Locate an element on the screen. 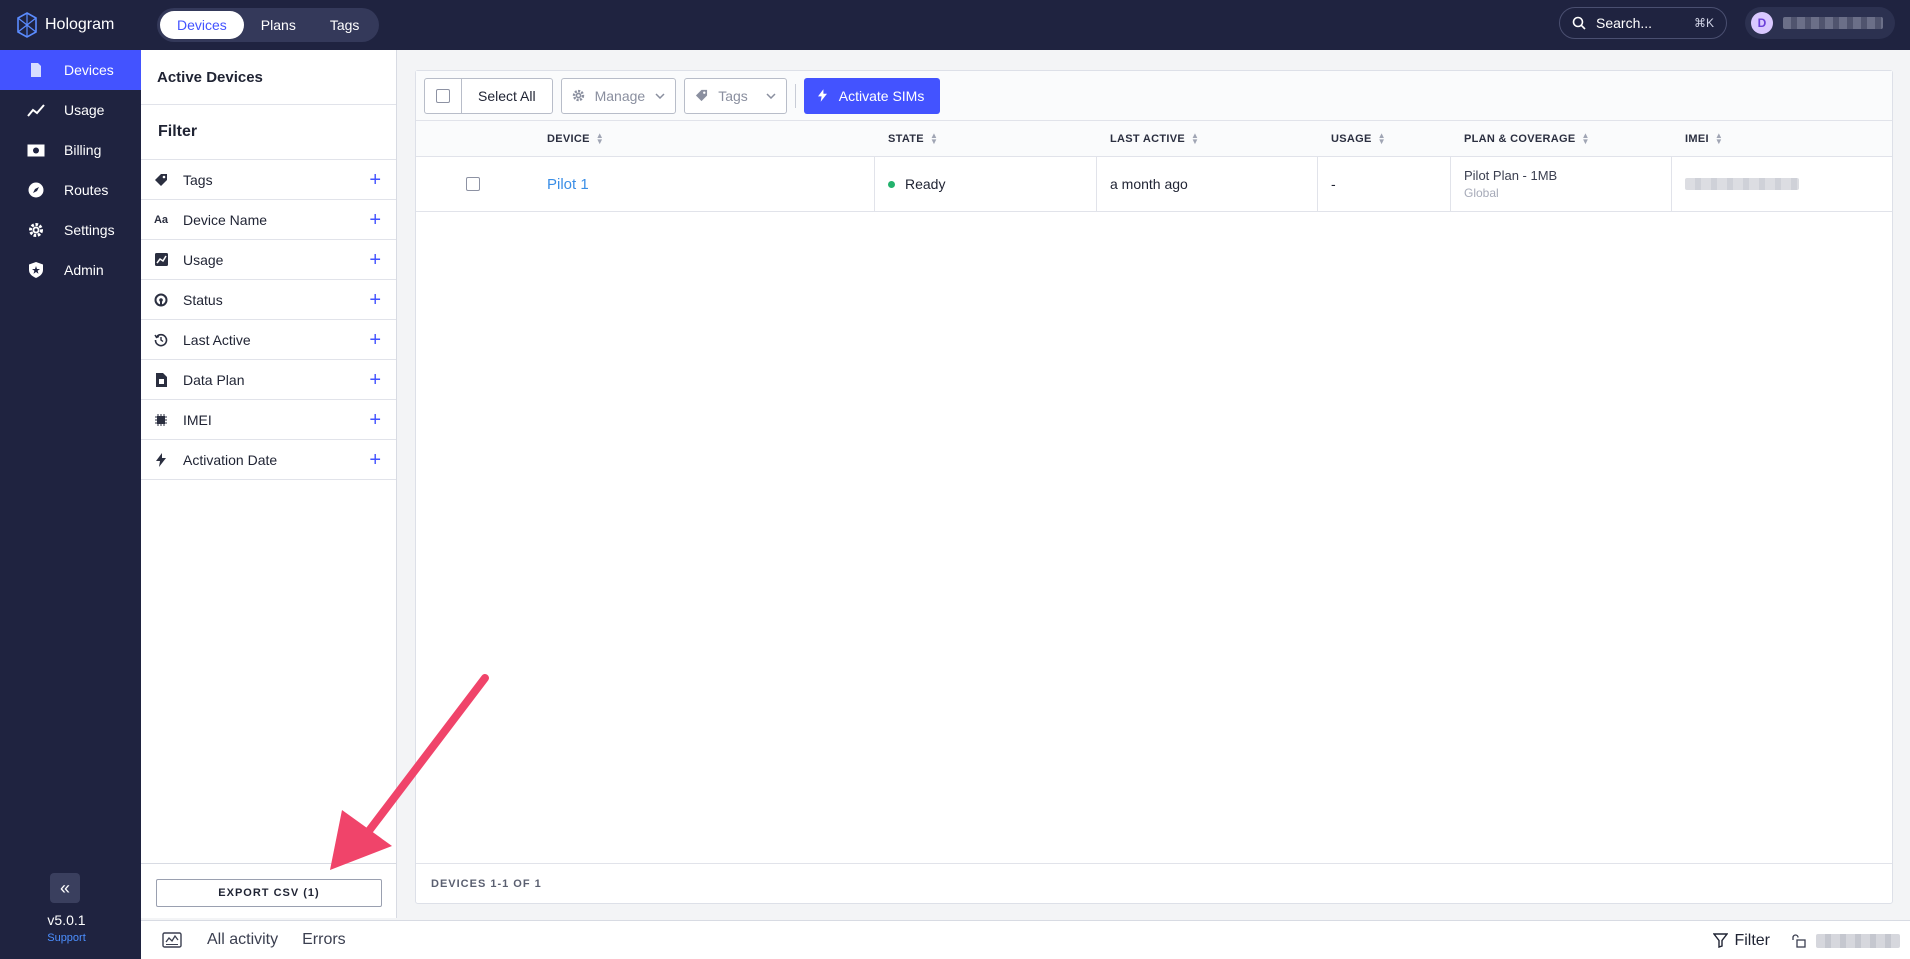 The width and height of the screenshot is (1910, 959). filter-last-active: Last Active + is located at coordinates (268, 340).